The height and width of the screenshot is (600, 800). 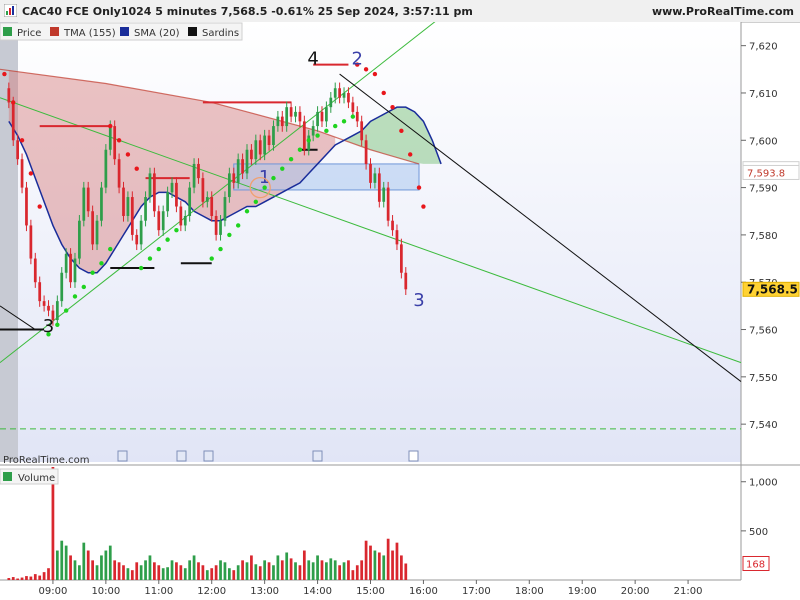 What do you see at coordinates (772, 289) in the screenshot?
I see `price-label: 7,568.5` at bounding box center [772, 289].